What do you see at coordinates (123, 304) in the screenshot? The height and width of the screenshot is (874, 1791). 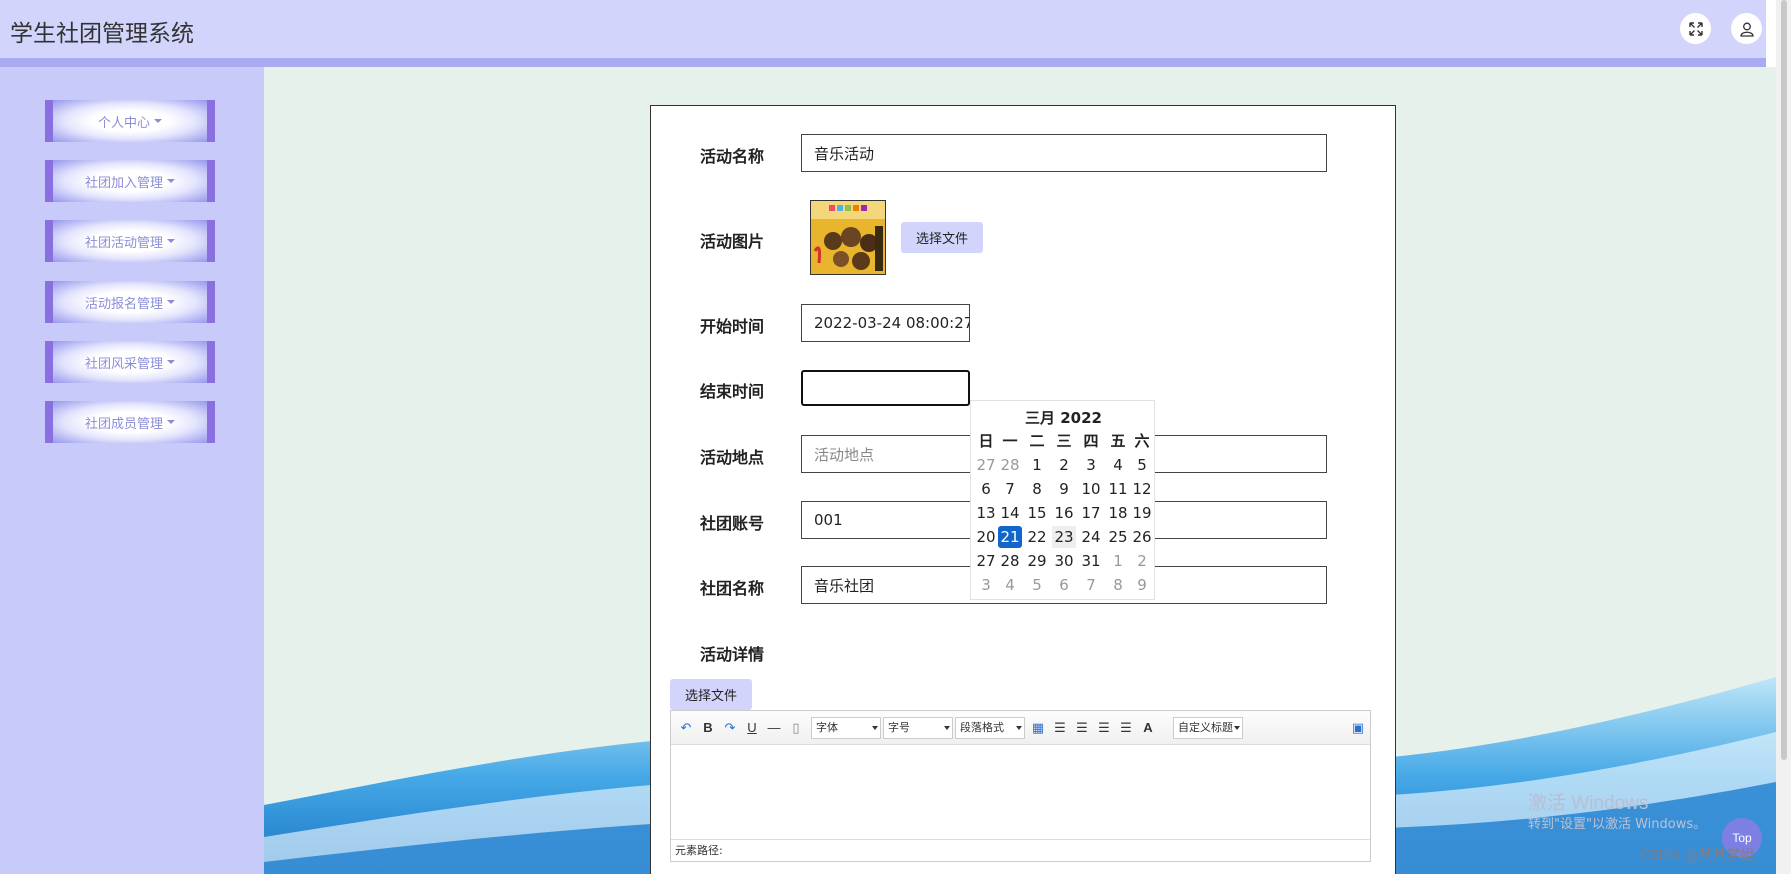 I see `sidebar-item-label: 活动报名管理` at bounding box center [123, 304].